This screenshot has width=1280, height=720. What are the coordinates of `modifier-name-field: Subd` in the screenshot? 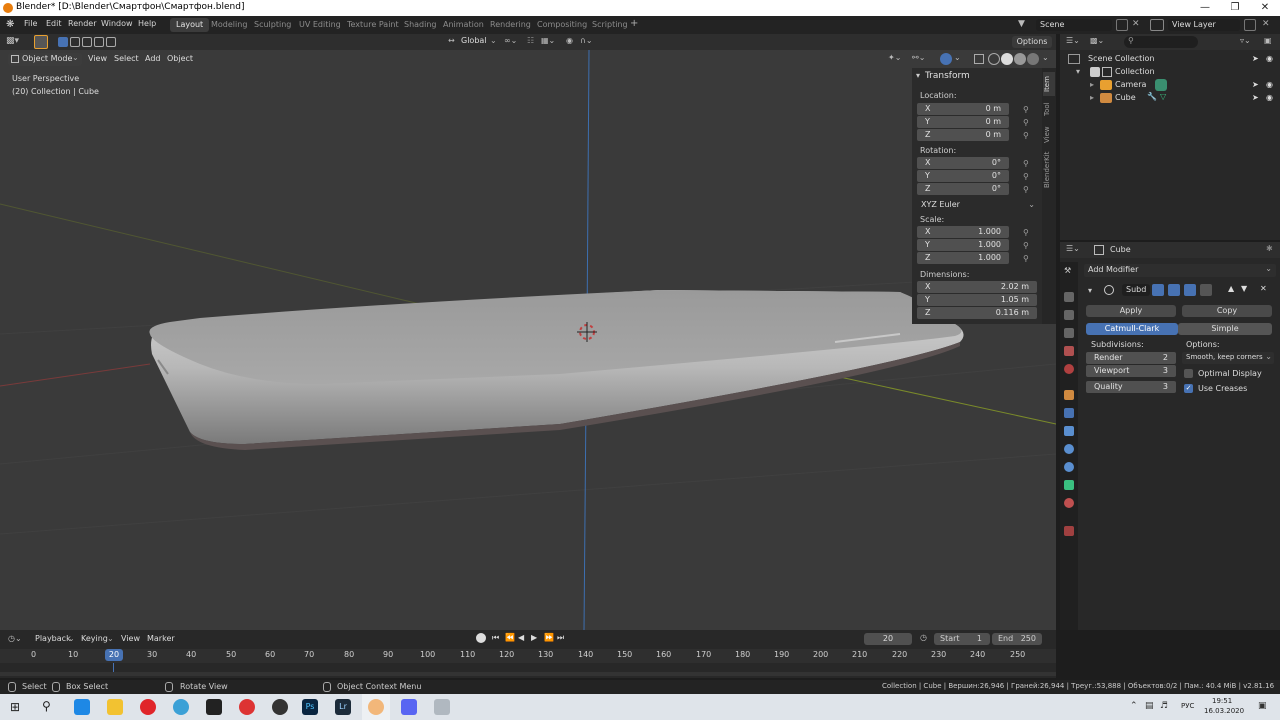 It's located at (1136, 290).